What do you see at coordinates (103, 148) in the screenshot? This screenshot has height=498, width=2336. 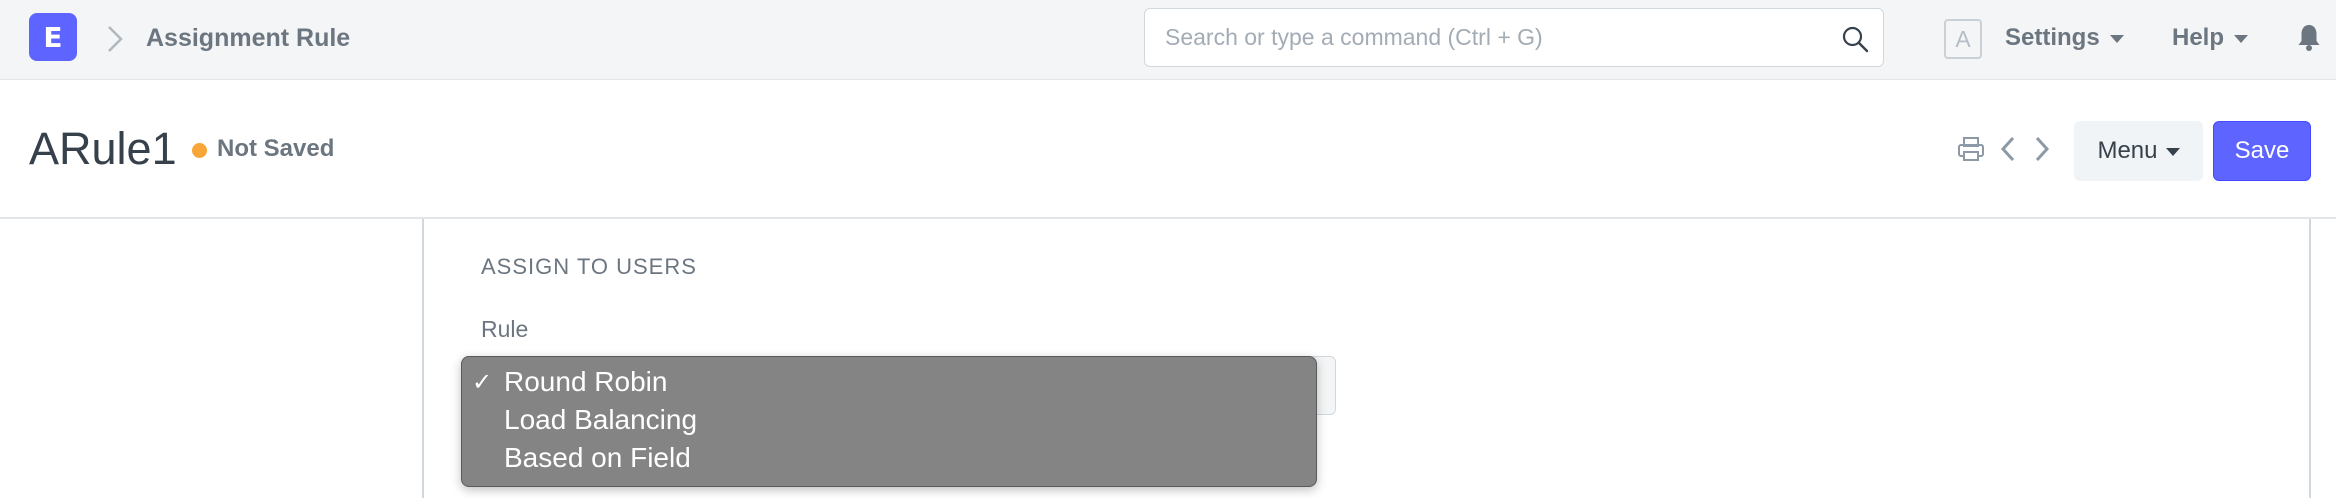 I see `page-title: ARule1` at bounding box center [103, 148].